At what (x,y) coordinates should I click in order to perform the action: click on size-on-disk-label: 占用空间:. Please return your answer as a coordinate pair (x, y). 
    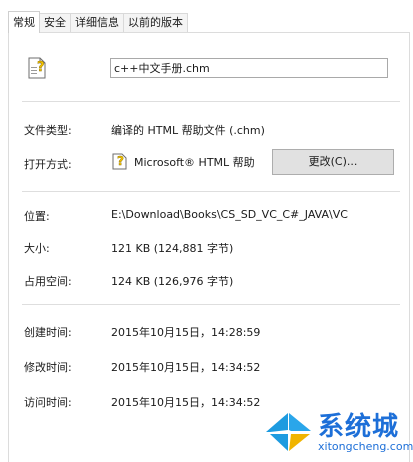
    Looking at the image, I should click on (48, 281).